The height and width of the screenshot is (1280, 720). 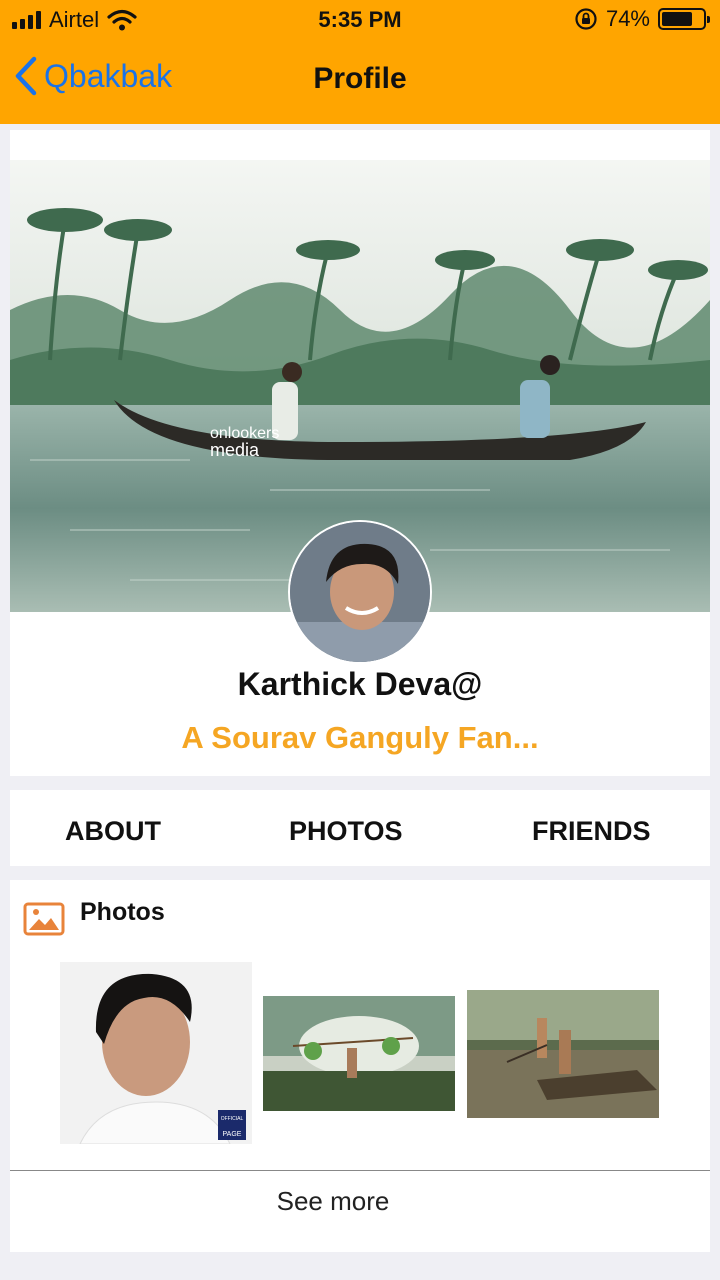 I want to click on battery-percent: 74%, so click(x=627, y=18).